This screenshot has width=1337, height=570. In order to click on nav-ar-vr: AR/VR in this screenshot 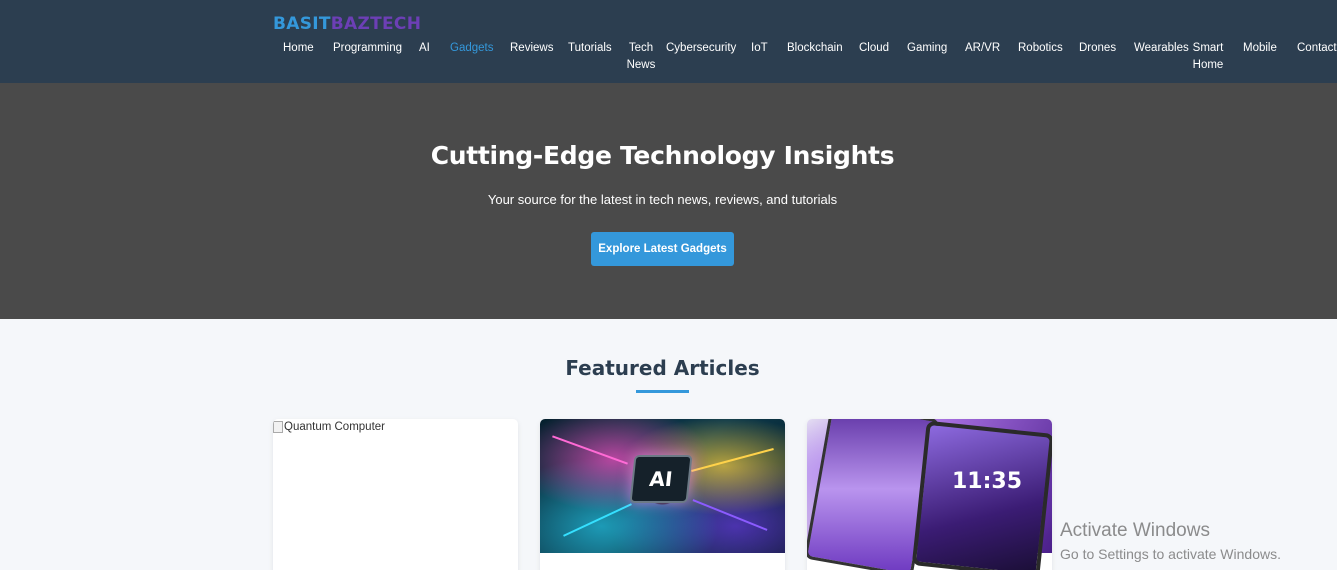, I will do `click(982, 48)`.